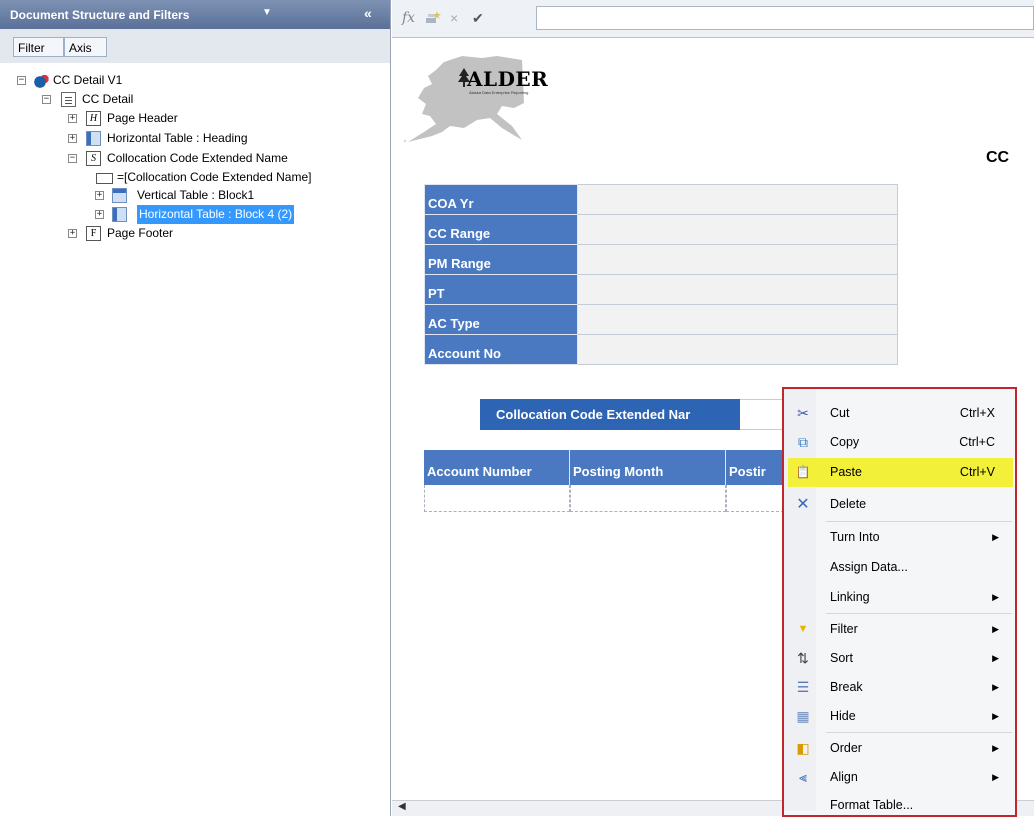 The height and width of the screenshot is (820, 1034). What do you see at coordinates (648, 467) in the screenshot?
I see `column-header: Posting Month` at bounding box center [648, 467].